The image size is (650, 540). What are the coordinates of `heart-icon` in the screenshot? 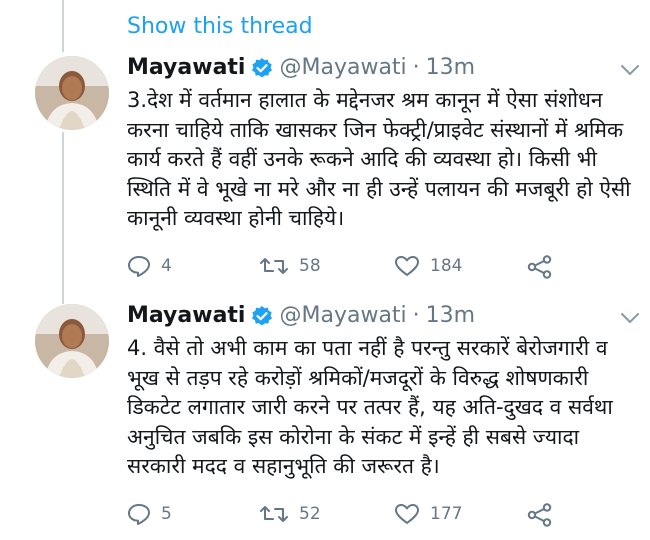 It's located at (407, 514).